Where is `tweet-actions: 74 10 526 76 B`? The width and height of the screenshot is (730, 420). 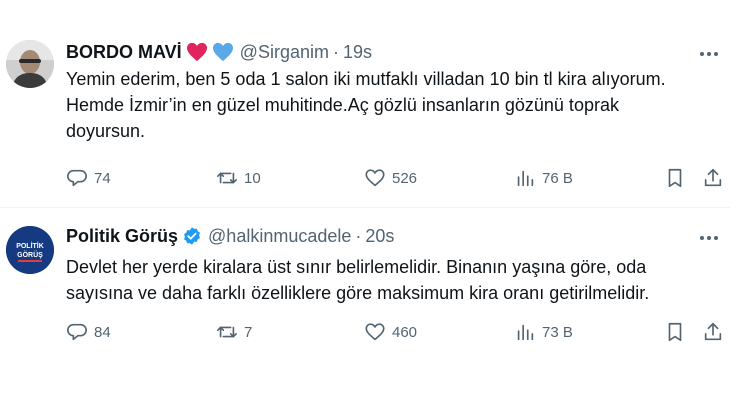
tweet-actions: 74 10 526 76 B is located at coordinates (396, 178).